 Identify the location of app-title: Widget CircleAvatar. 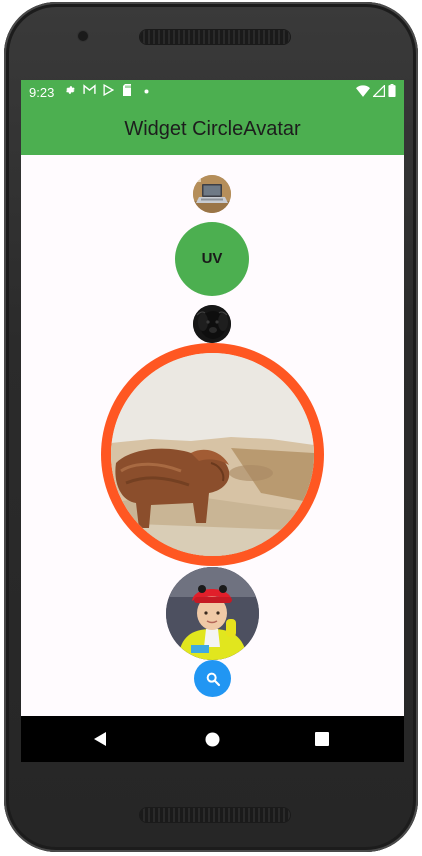
(212, 129).